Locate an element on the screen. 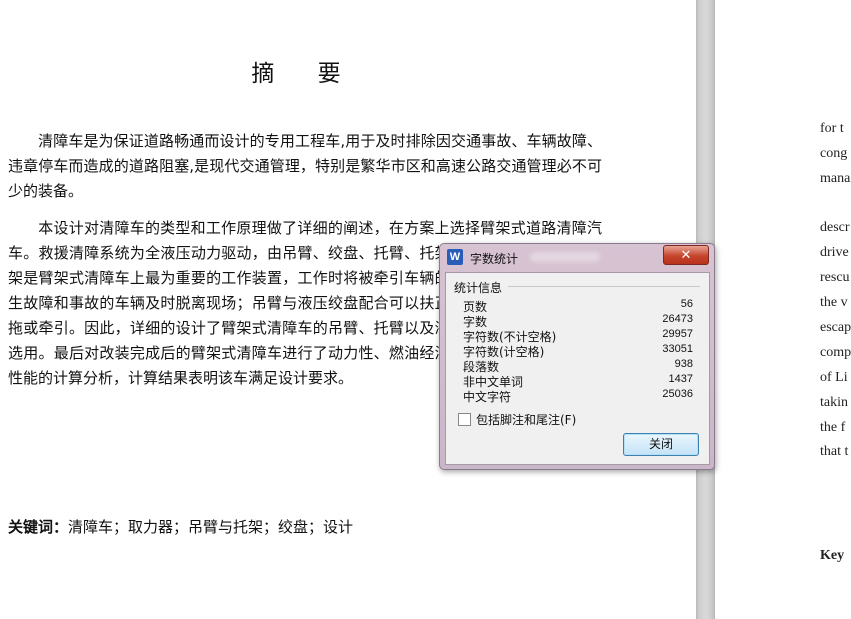 This screenshot has width=851, height=619. stat-row: 非中文单词 1437 is located at coordinates (578, 381).